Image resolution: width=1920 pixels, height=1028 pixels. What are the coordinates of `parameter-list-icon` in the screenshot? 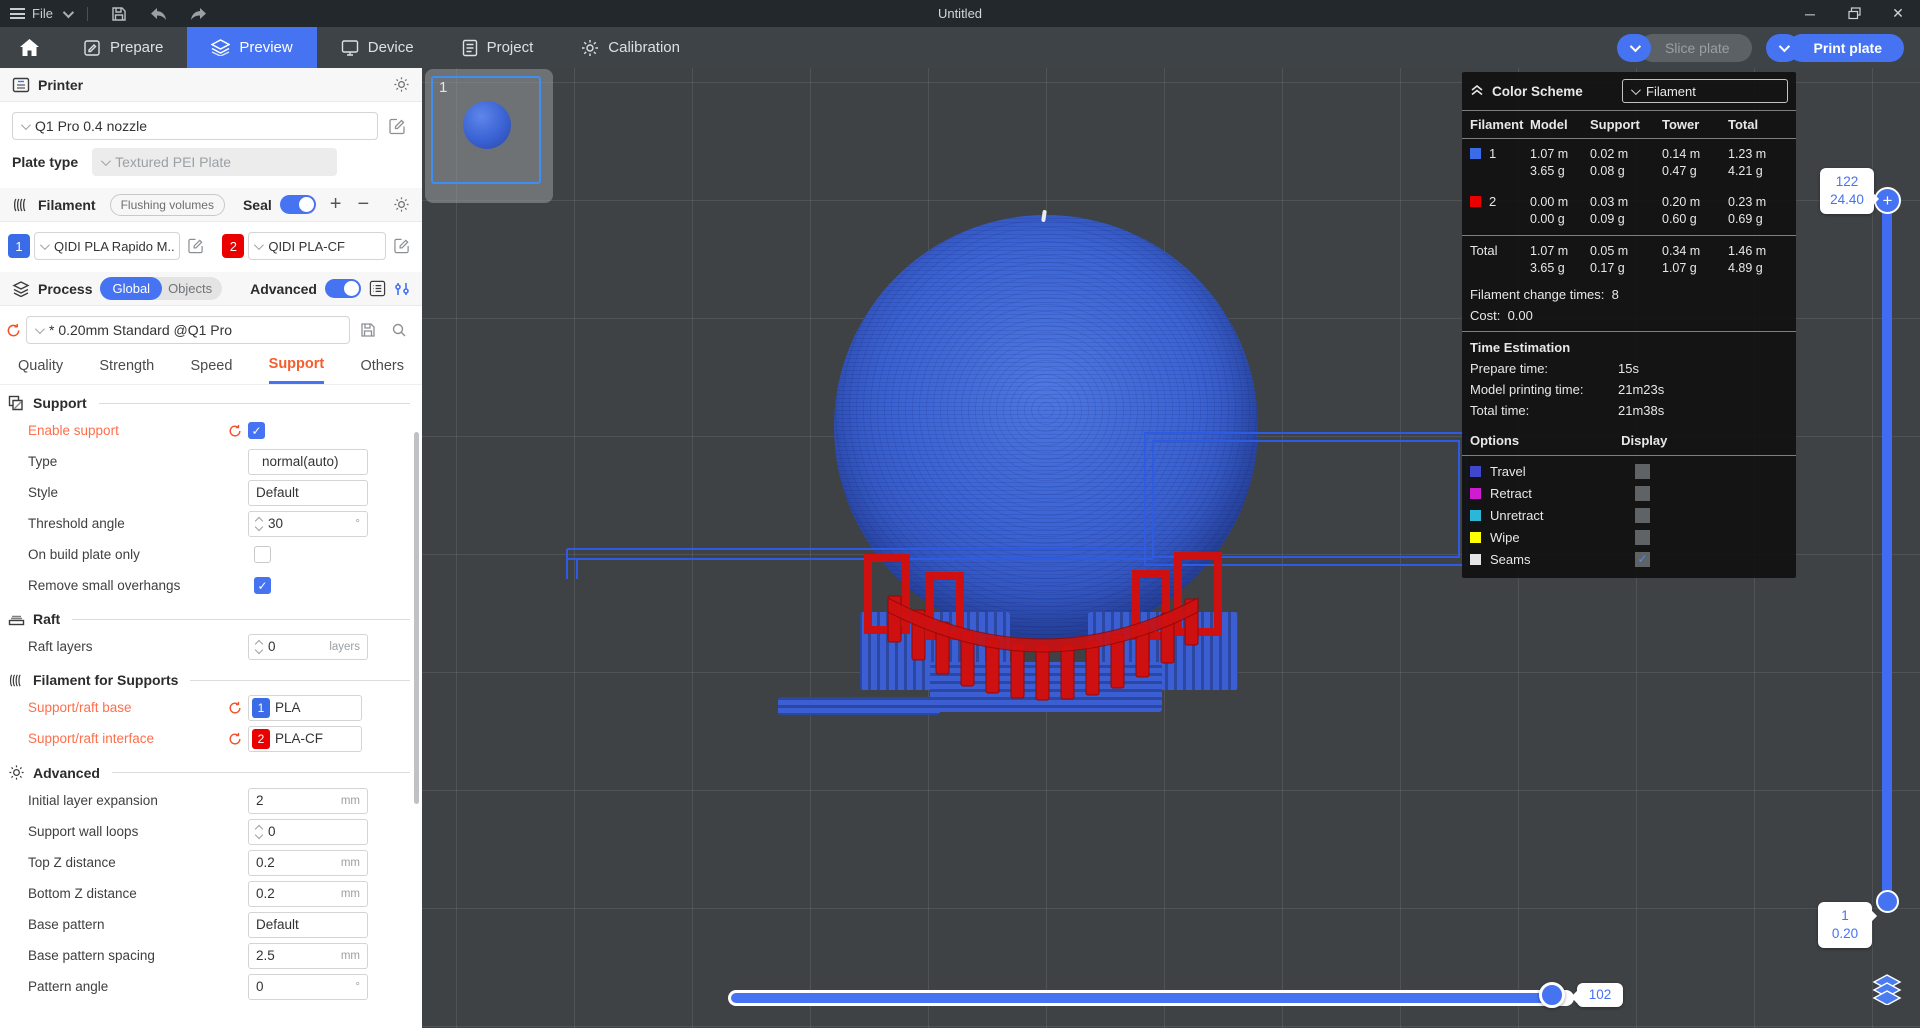 It's located at (377, 288).